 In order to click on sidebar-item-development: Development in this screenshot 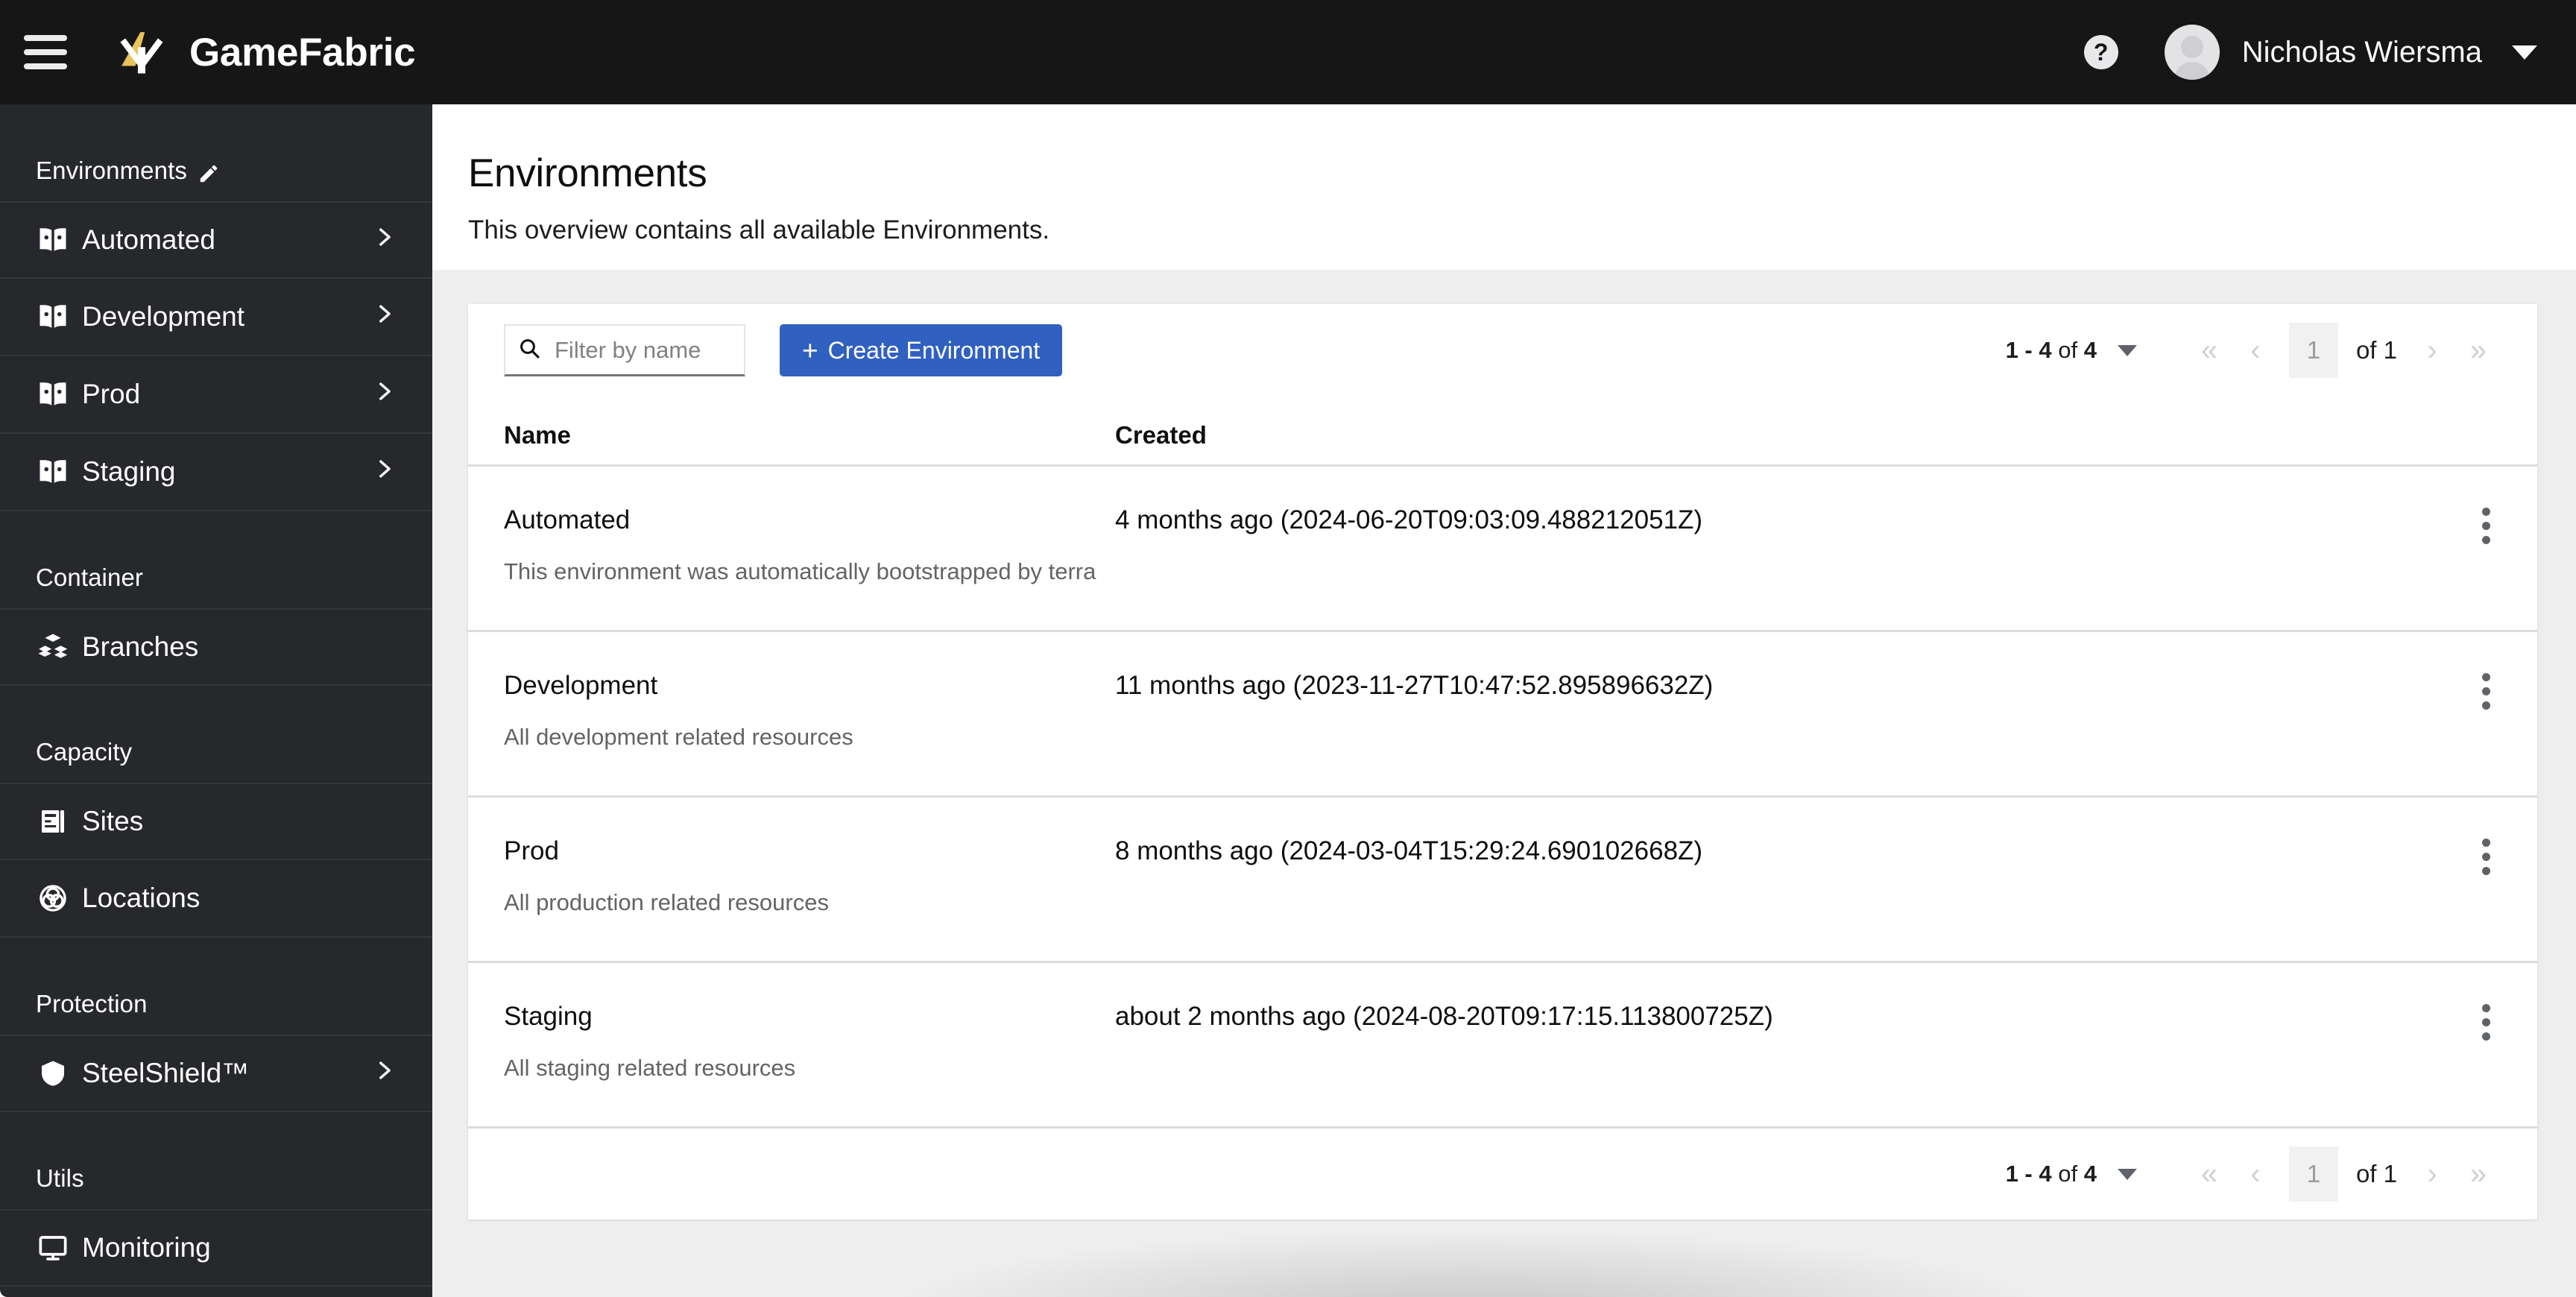, I will do `click(216, 317)`.